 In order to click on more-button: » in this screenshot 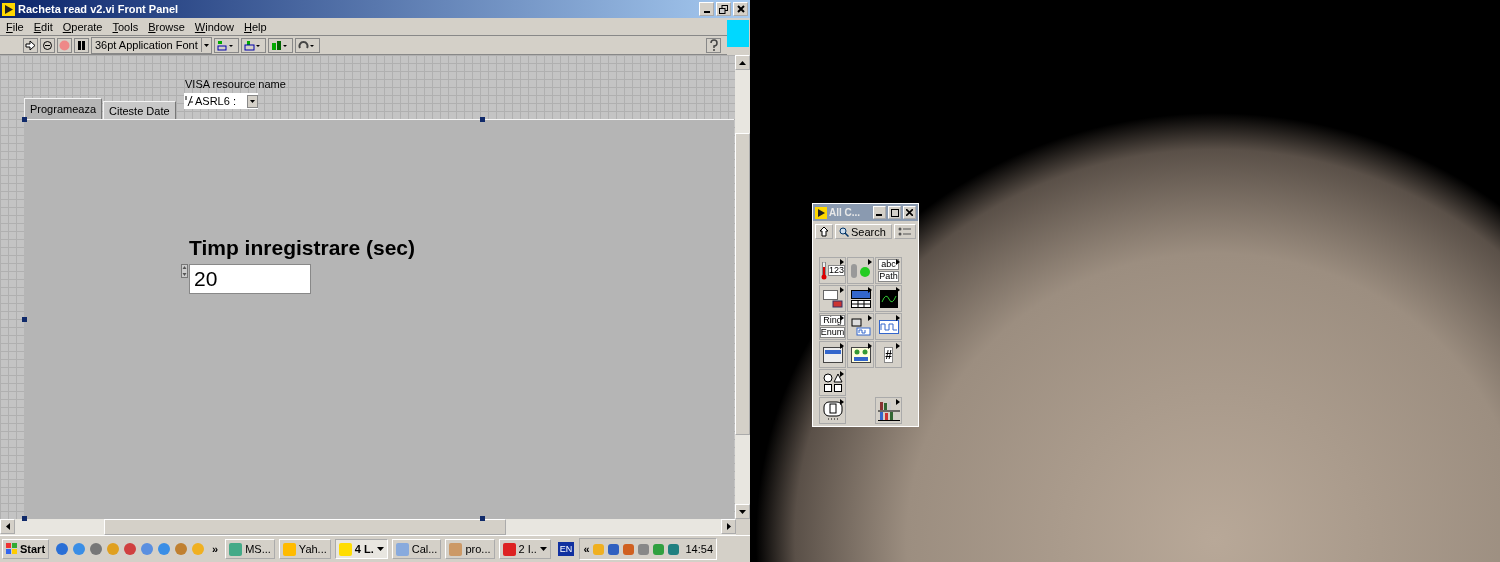, I will do `click(215, 549)`.